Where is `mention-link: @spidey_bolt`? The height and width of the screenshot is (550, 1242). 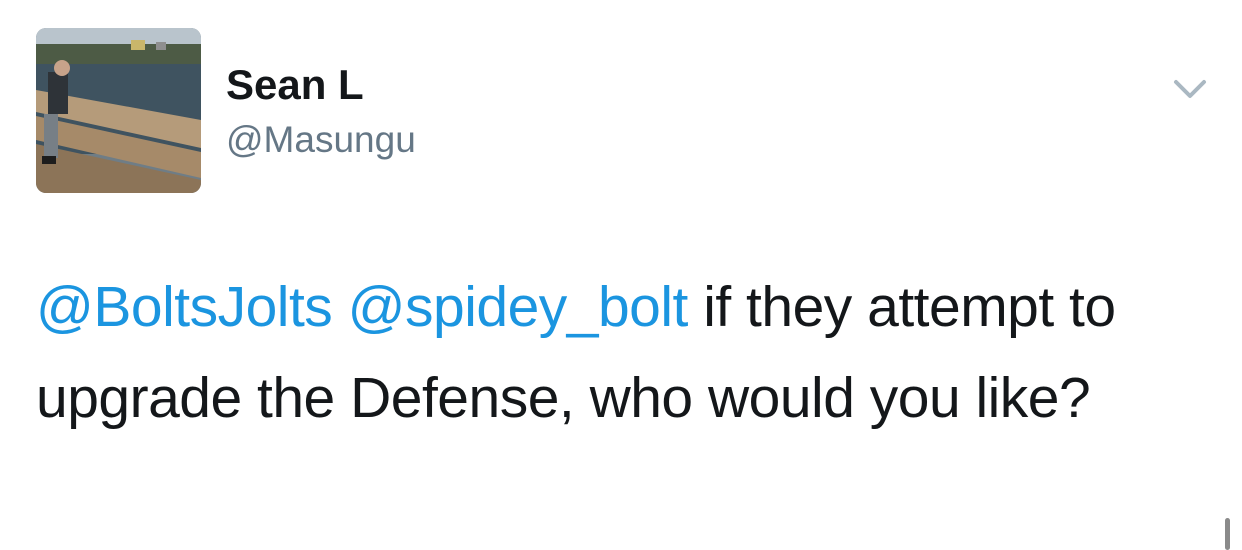 mention-link: @spidey_bolt is located at coordinates (518, 307).